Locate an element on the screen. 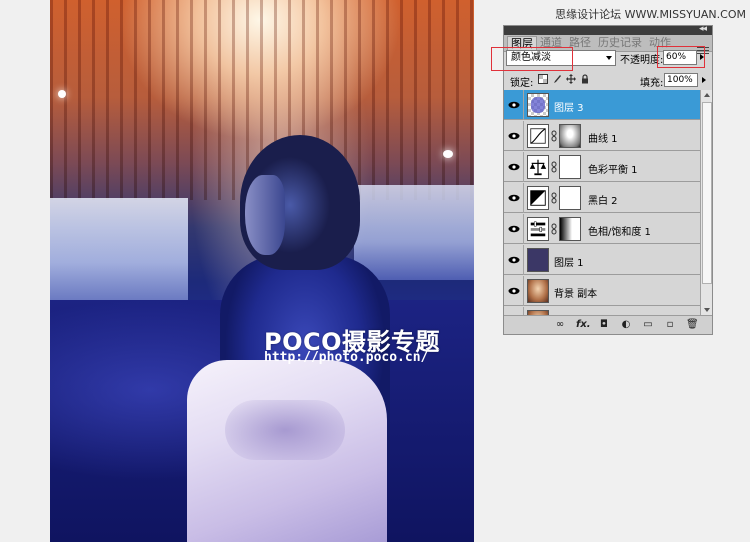  site-watermark: 思缘设计论坛 WWW.MISSYUAN.COM is located at coordinates (650, 14).